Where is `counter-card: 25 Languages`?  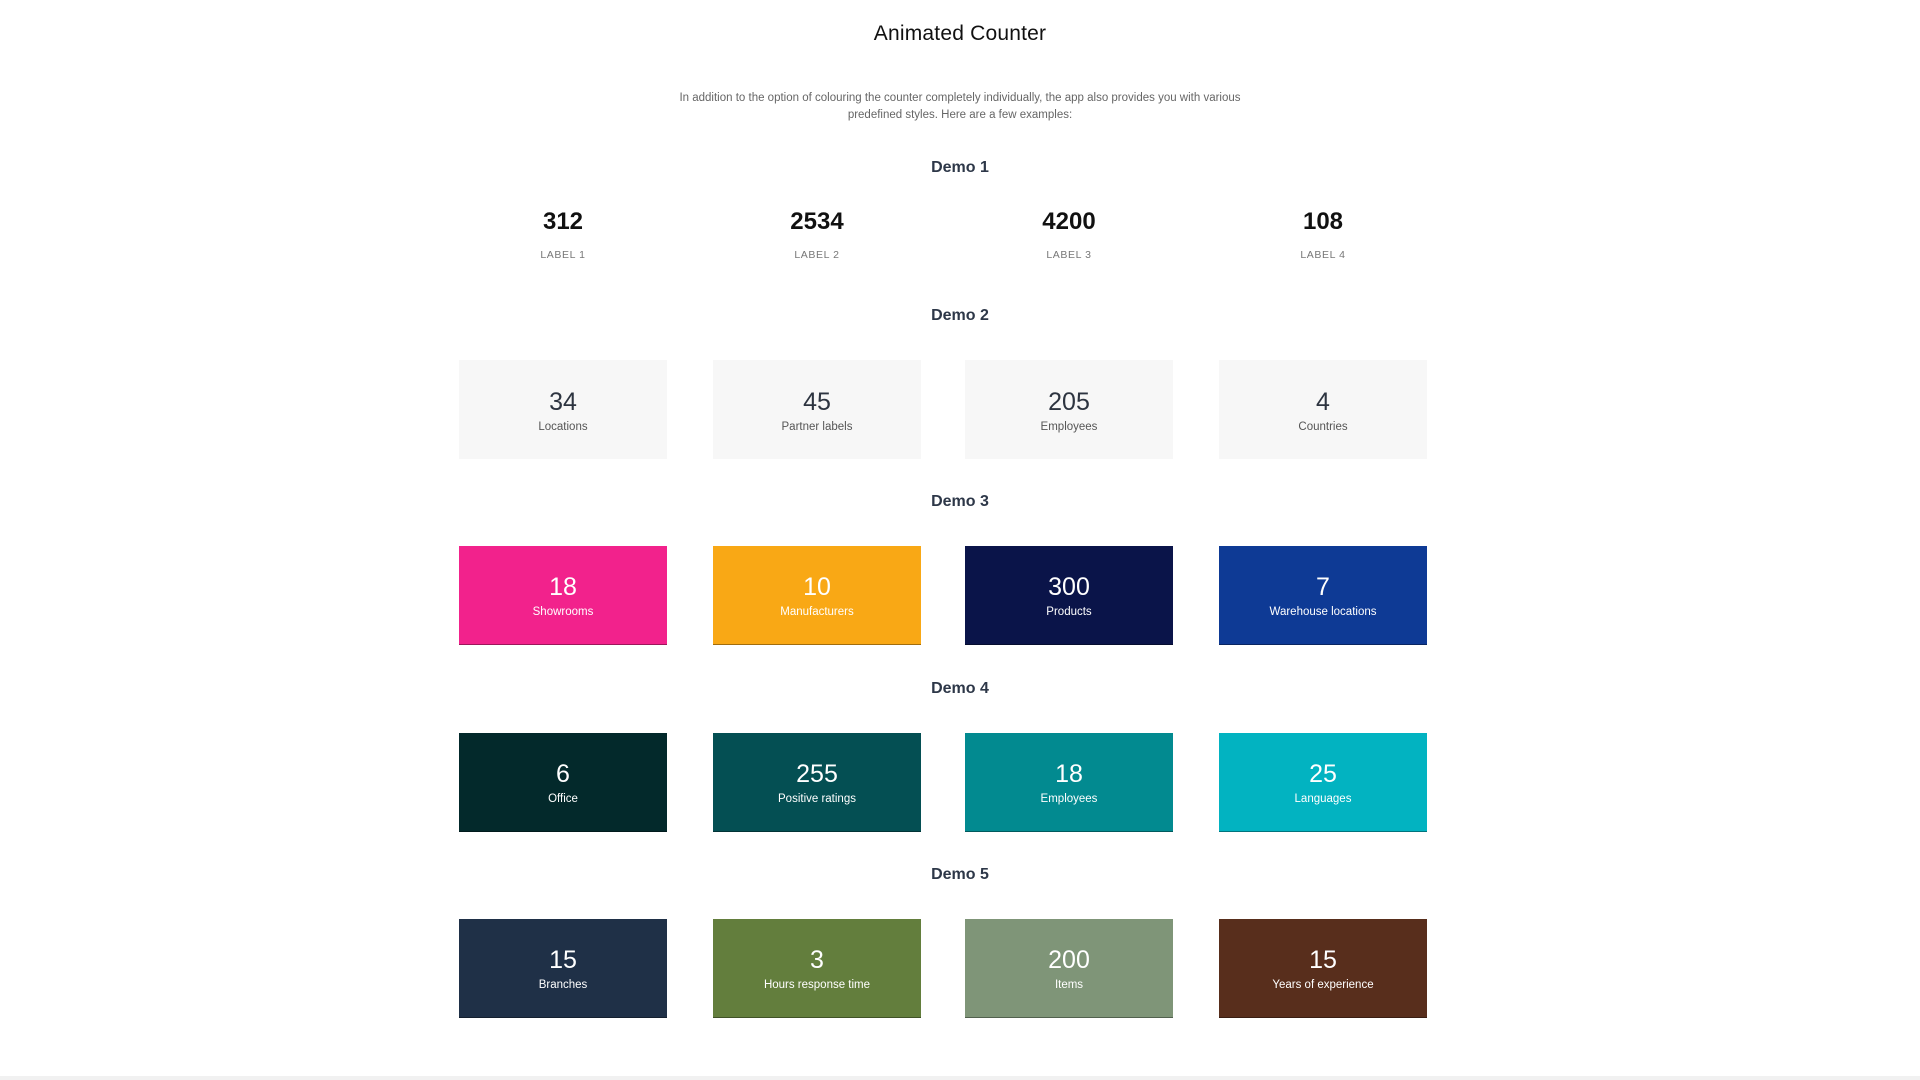
counter-card: 25 Languages is located at coordinates (1323, 782).